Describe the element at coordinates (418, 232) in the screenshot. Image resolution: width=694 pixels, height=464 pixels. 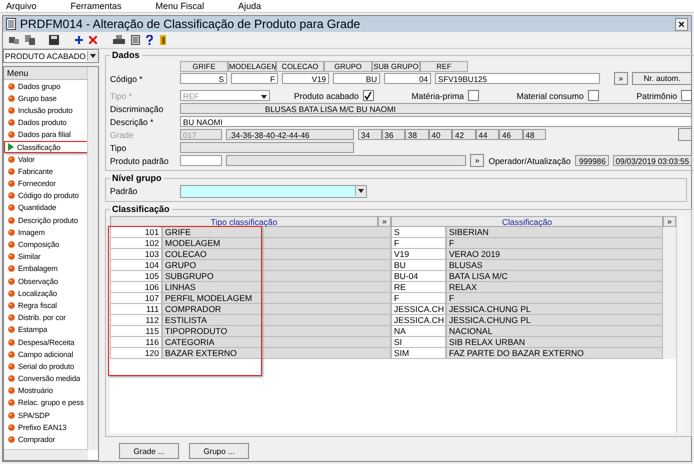
I see `table-cell: S` at that location.